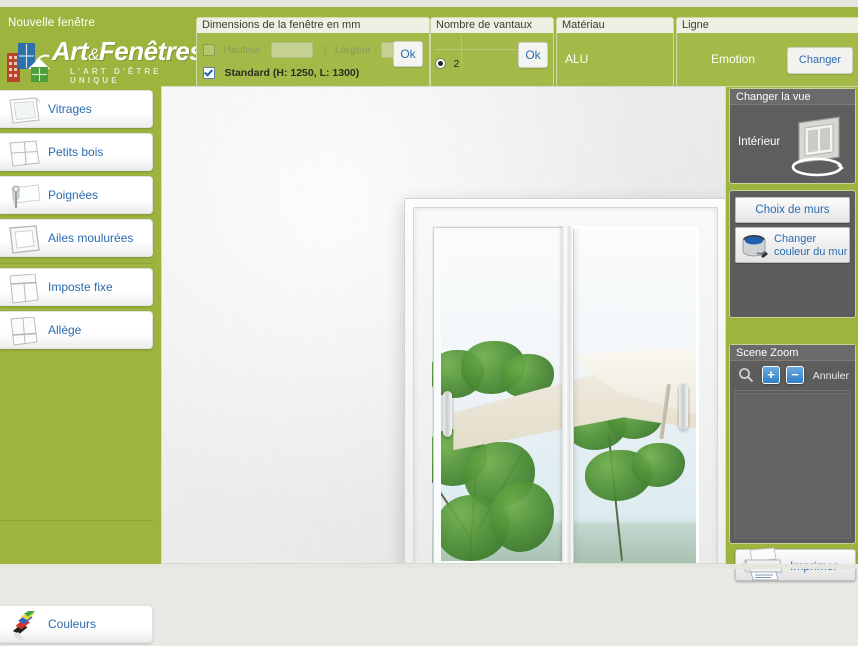 This screenshot has width=858, height=646. I want to click on sidebar-item-label: Ailes moulurées, so click(91, 238).